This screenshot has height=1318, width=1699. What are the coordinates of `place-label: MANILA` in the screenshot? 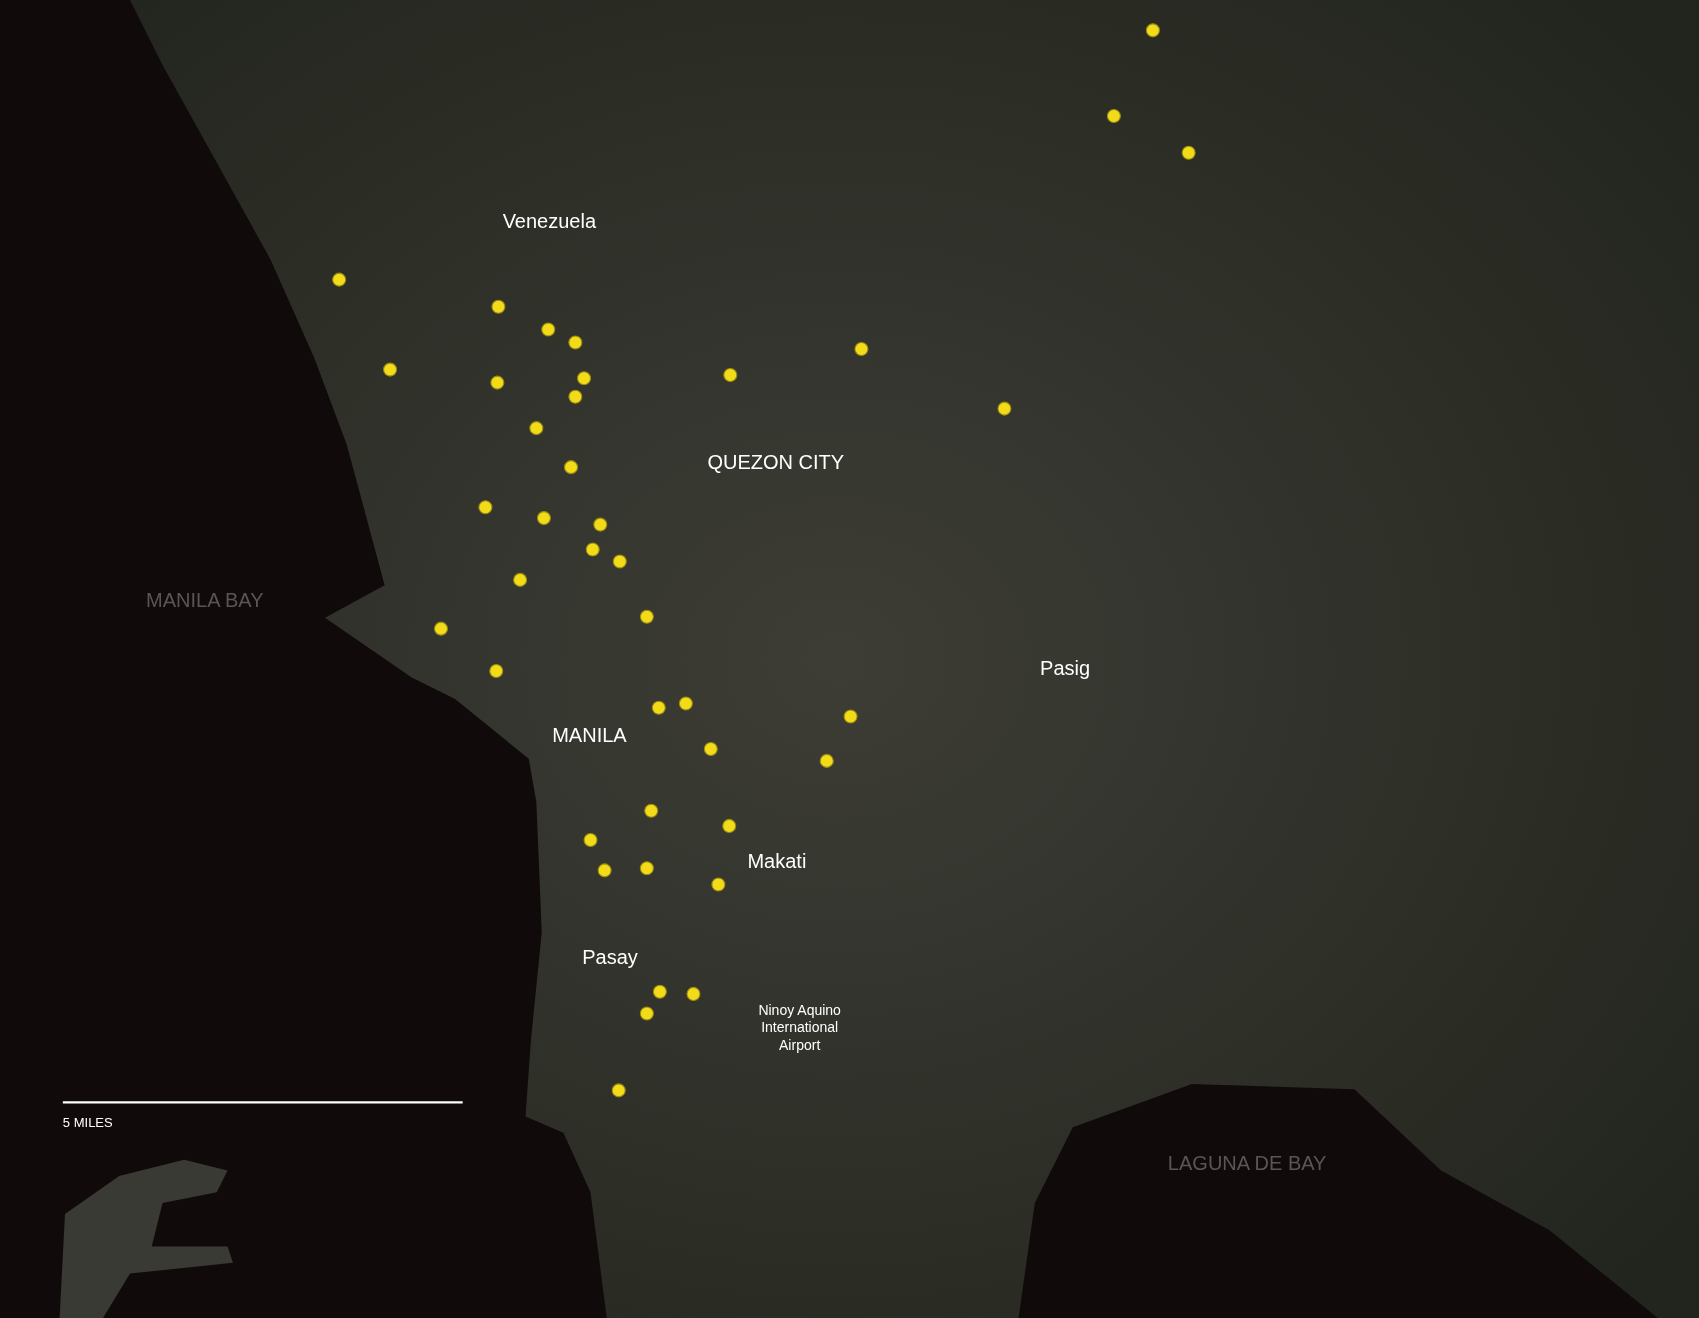 It's located at (589, 735).